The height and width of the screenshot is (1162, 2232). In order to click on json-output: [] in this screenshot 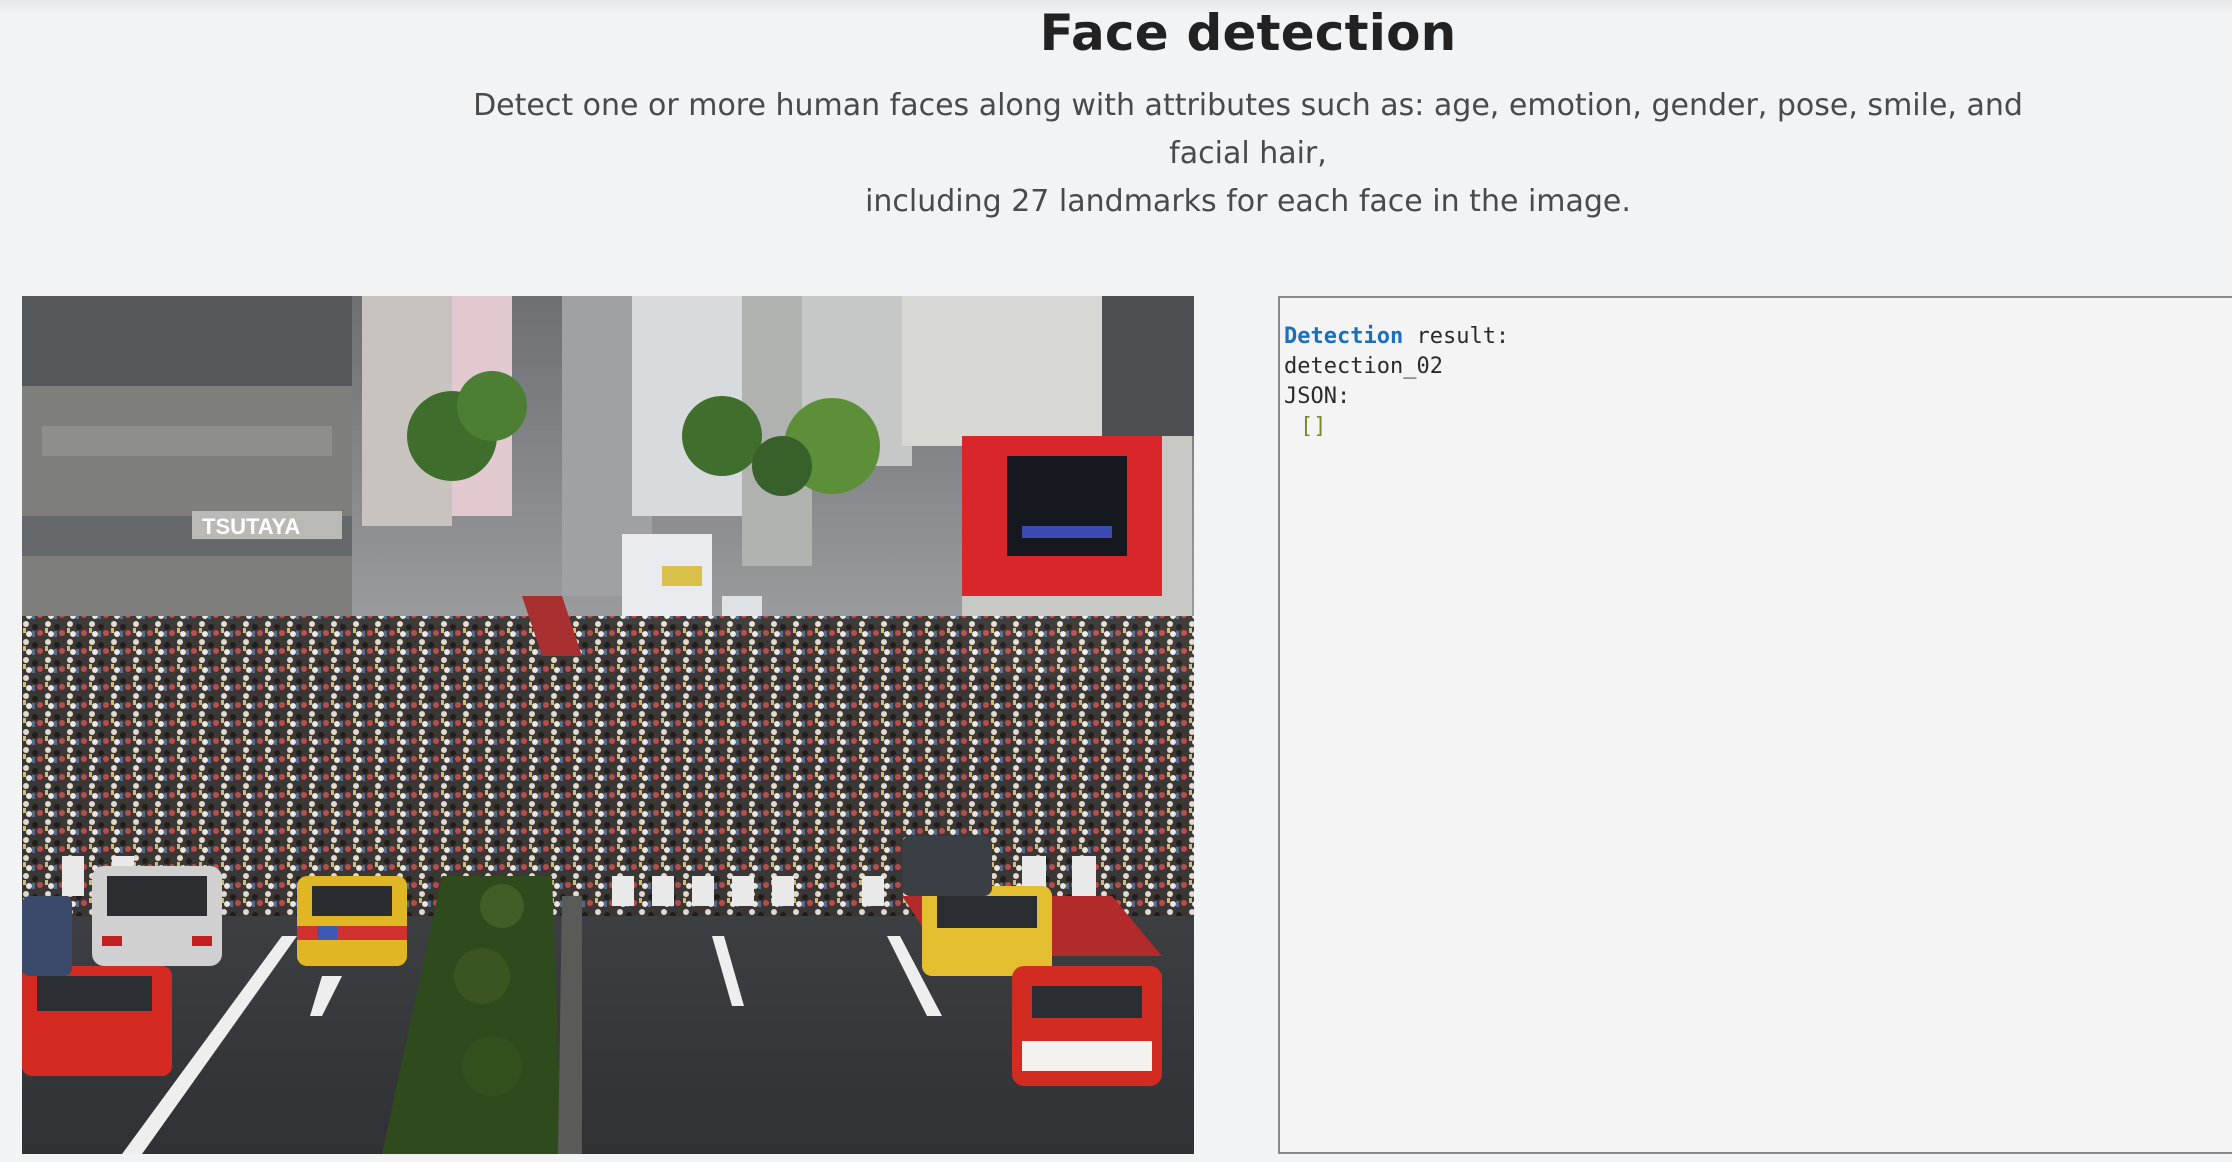, I will do `click(1313, 426)`.